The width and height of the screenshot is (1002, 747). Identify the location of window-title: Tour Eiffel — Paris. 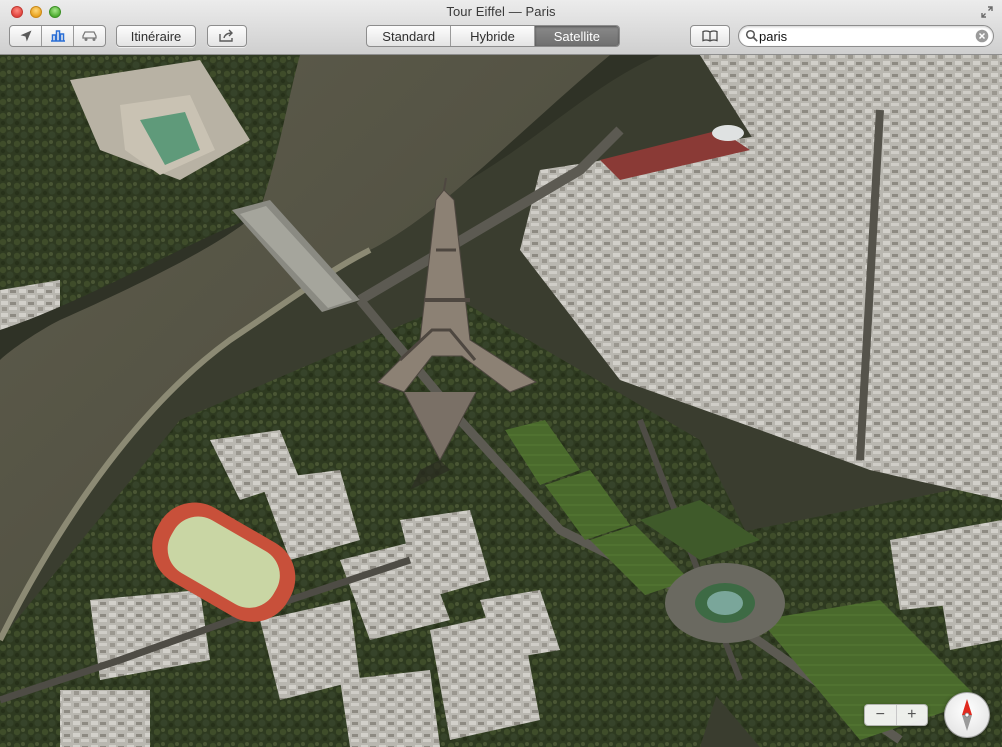
(501, 11).